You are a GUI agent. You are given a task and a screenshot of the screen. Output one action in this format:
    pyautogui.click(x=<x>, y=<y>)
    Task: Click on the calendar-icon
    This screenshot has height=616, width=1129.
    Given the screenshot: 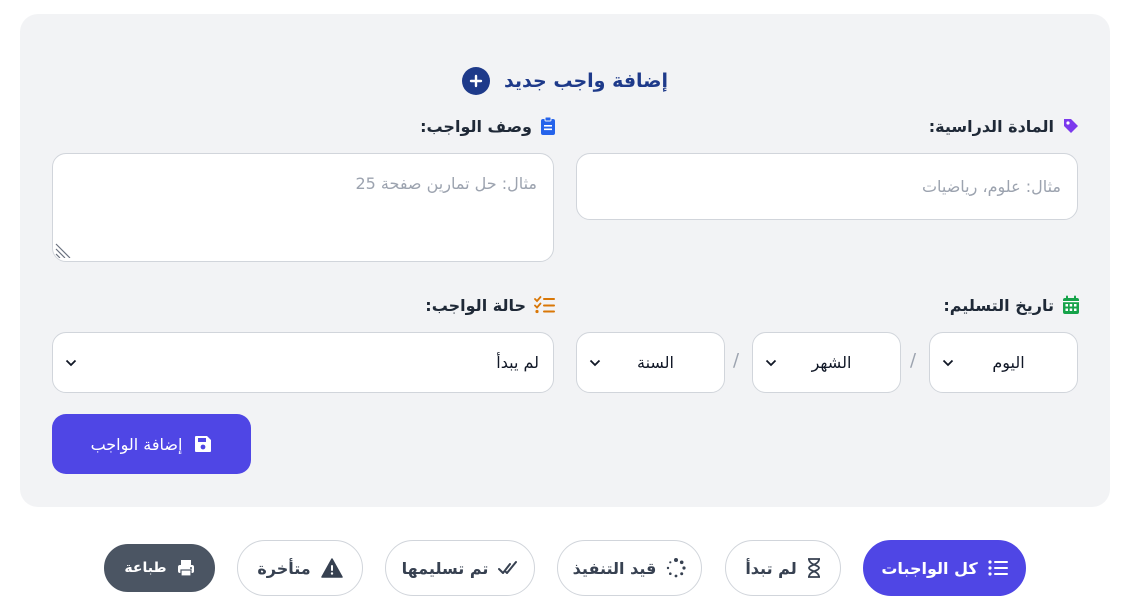 What is the action you would take?
    pyautogui.click(x=1071, y=304)
    